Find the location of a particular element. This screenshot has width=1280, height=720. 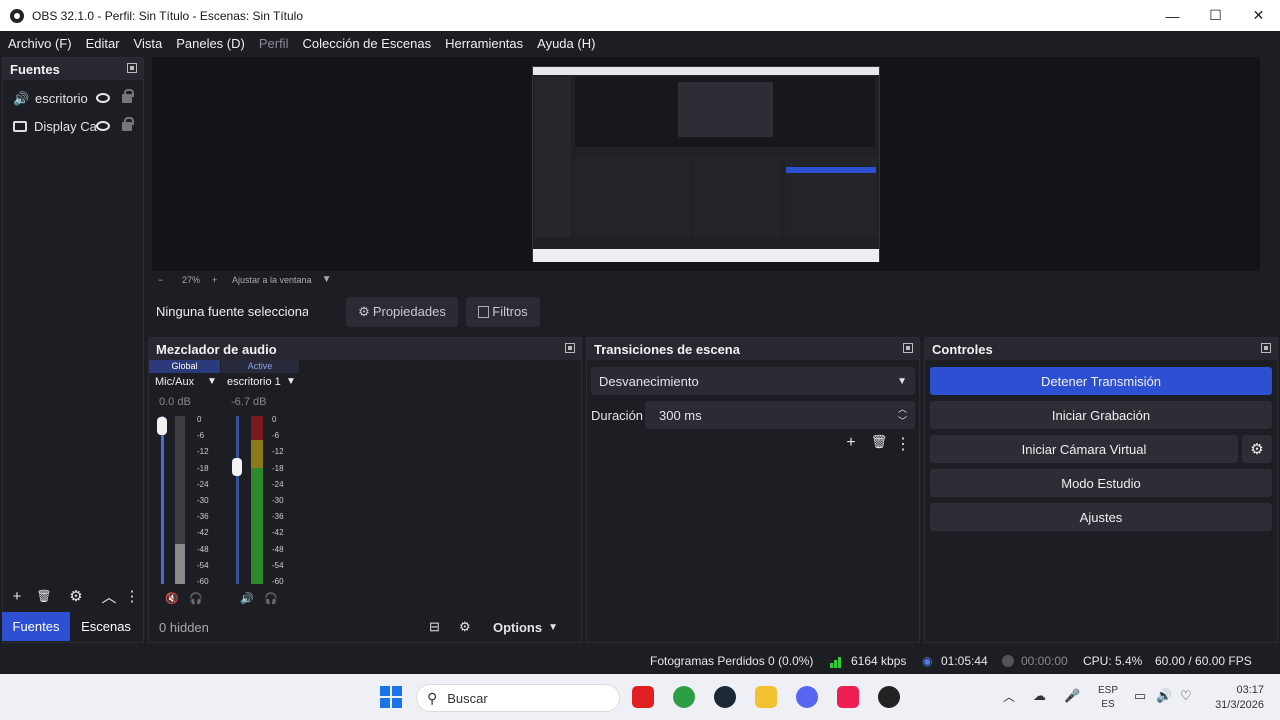

filters-button: Filtros is located at coordinates (503, 311).